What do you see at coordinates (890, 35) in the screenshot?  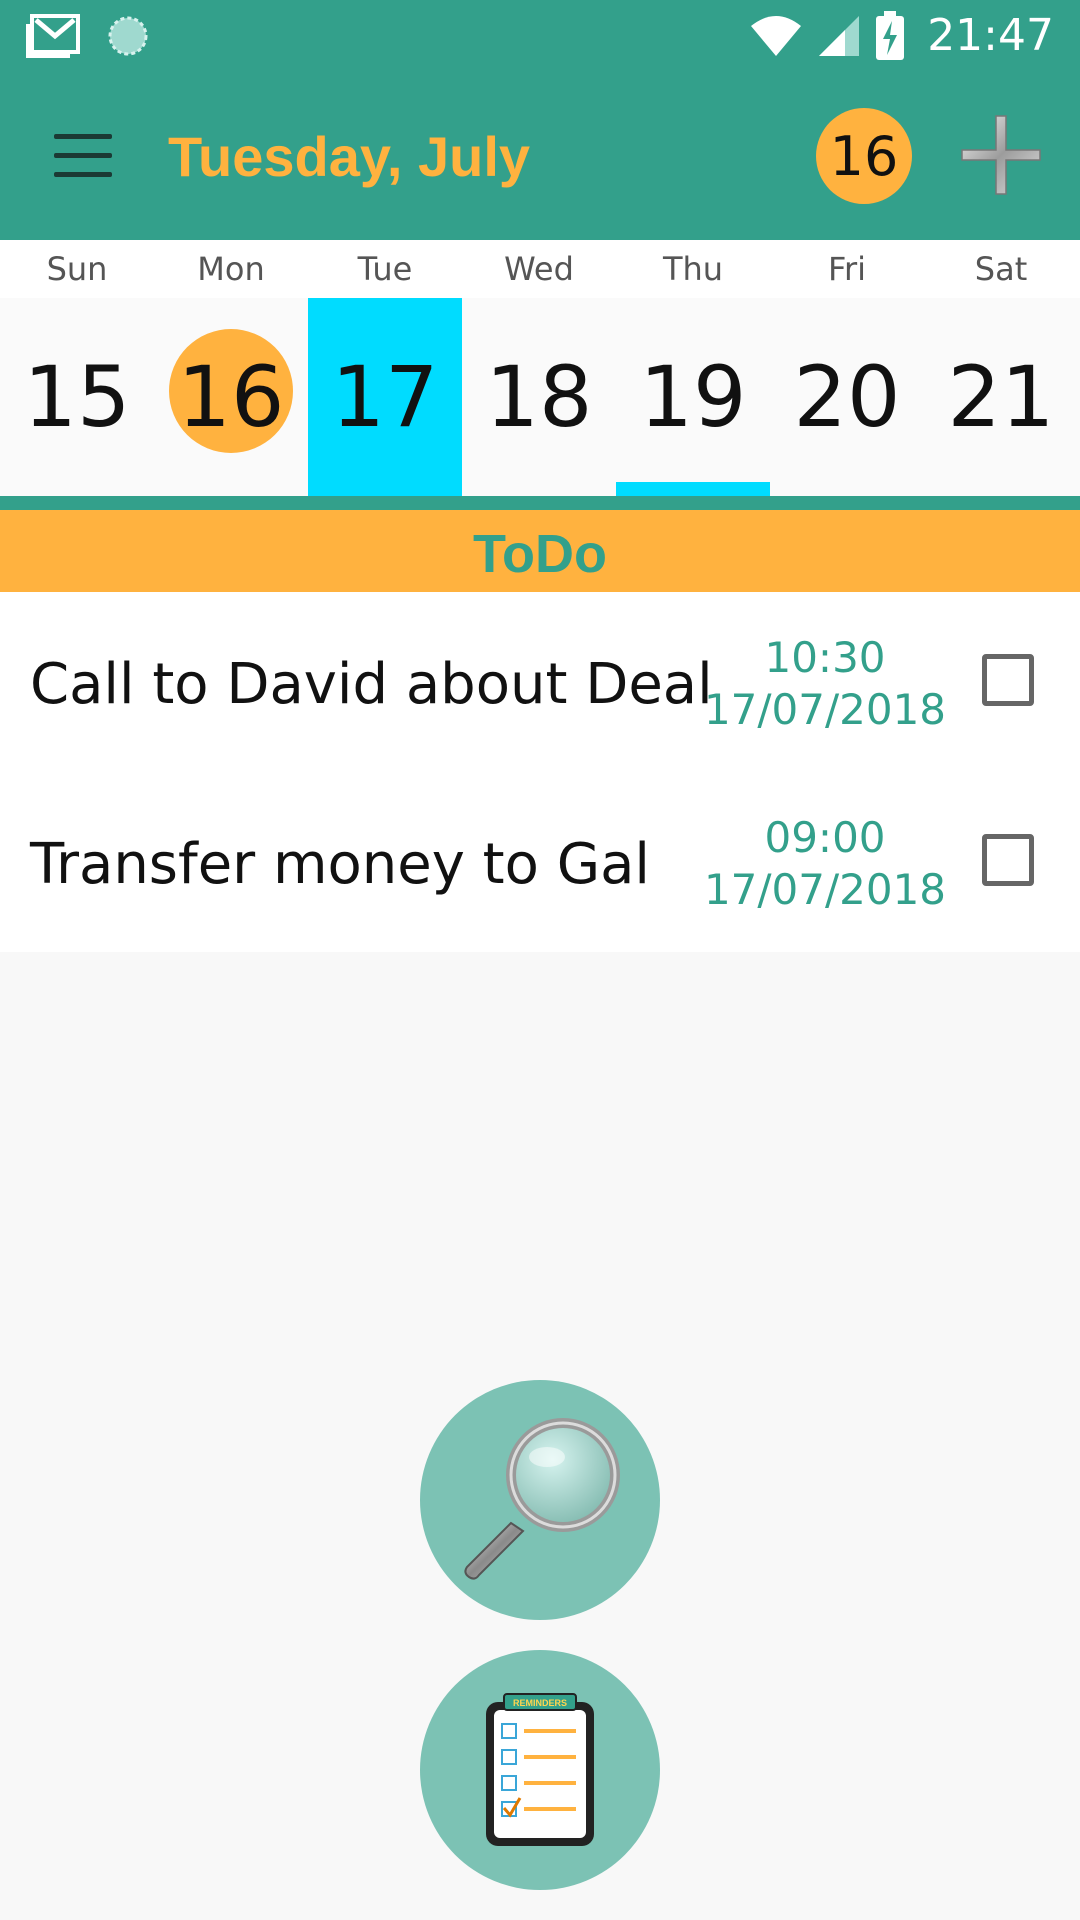 I see `battery-charging-icon` at bounding box center [890, 35].